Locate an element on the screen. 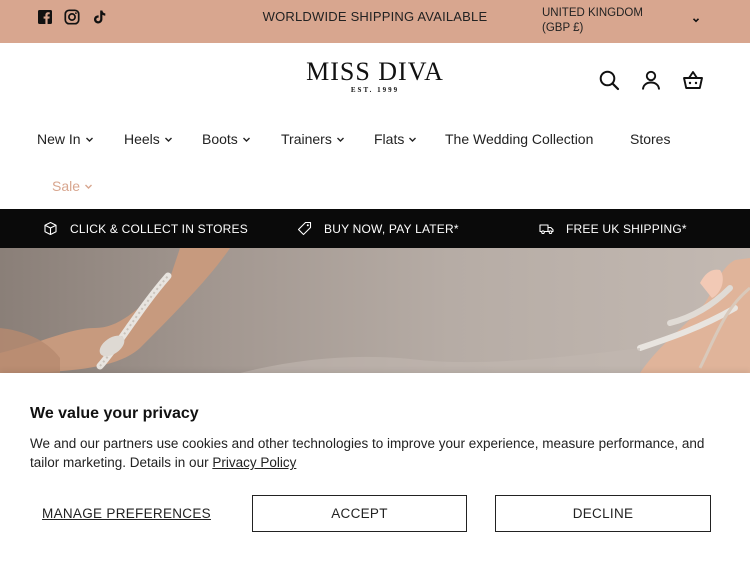 The image size is (750, 563). truck-icon is located at coordinates (546, 229).